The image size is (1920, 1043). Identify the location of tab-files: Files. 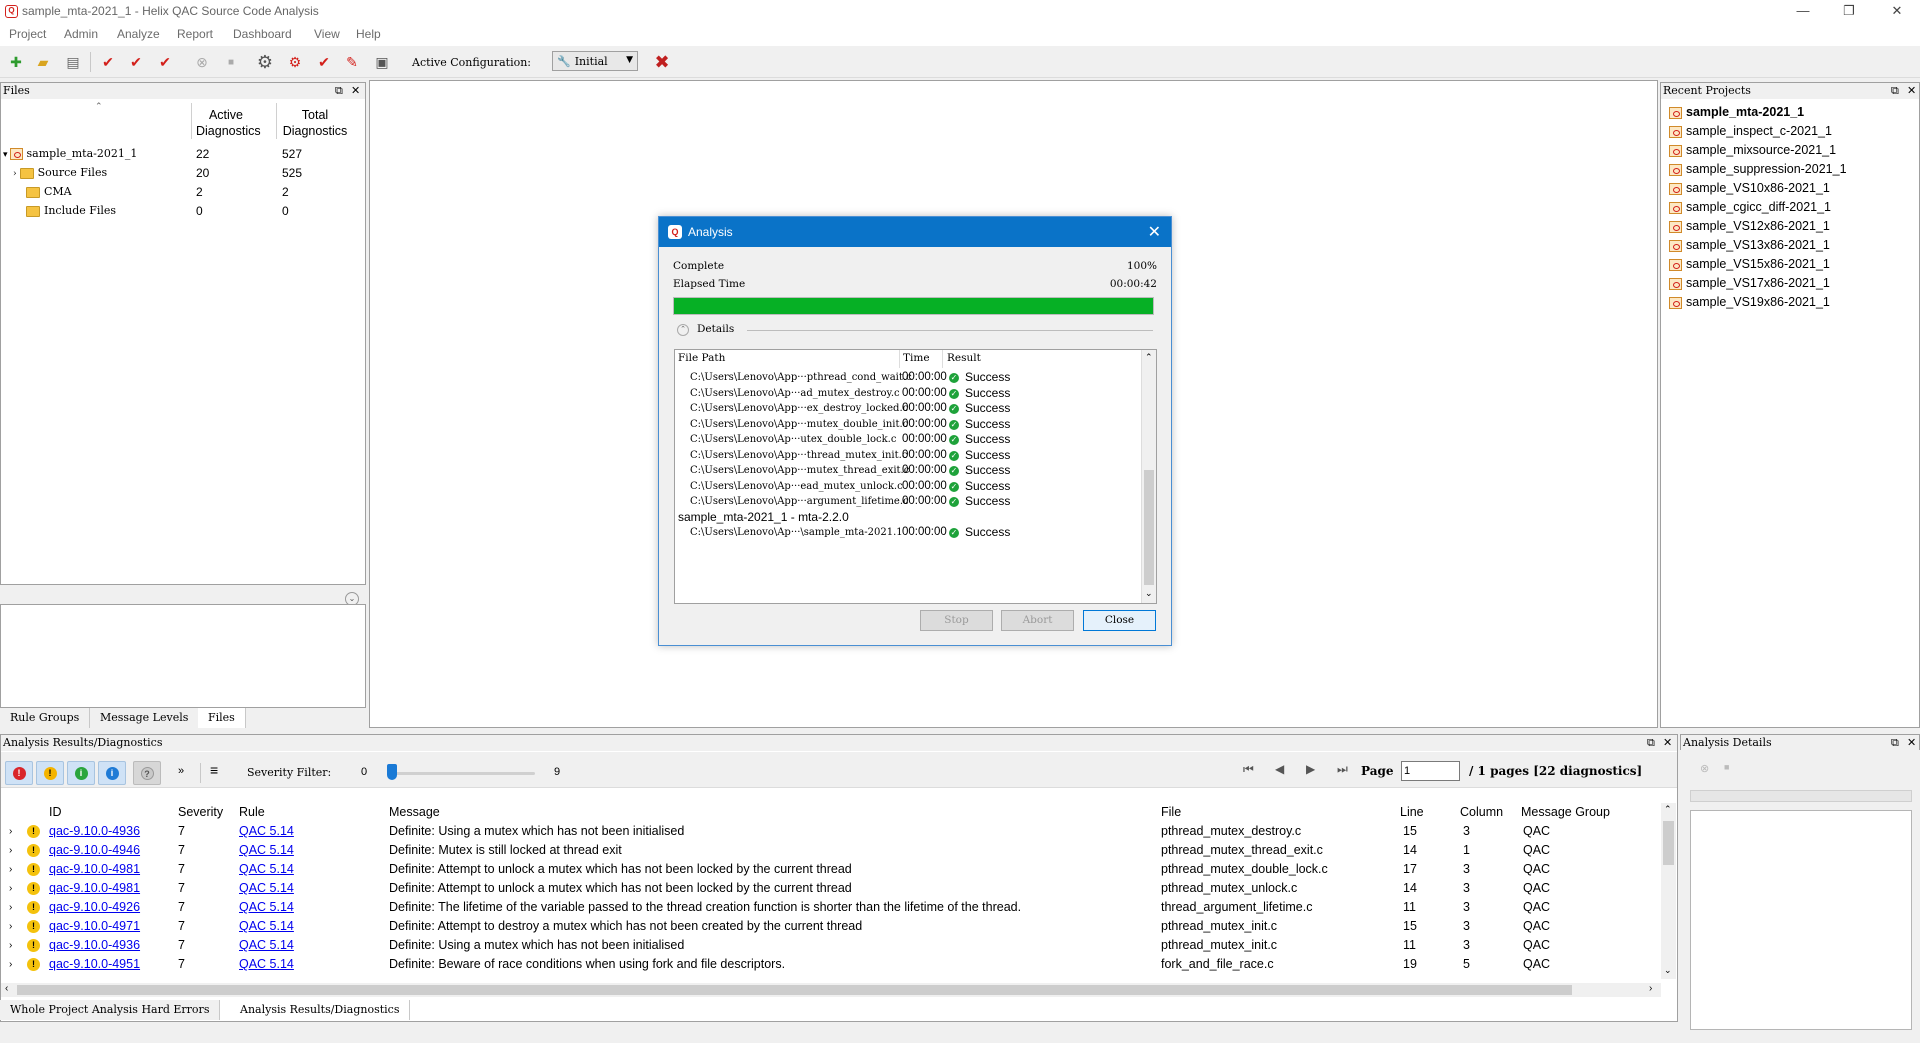
(222, 718).